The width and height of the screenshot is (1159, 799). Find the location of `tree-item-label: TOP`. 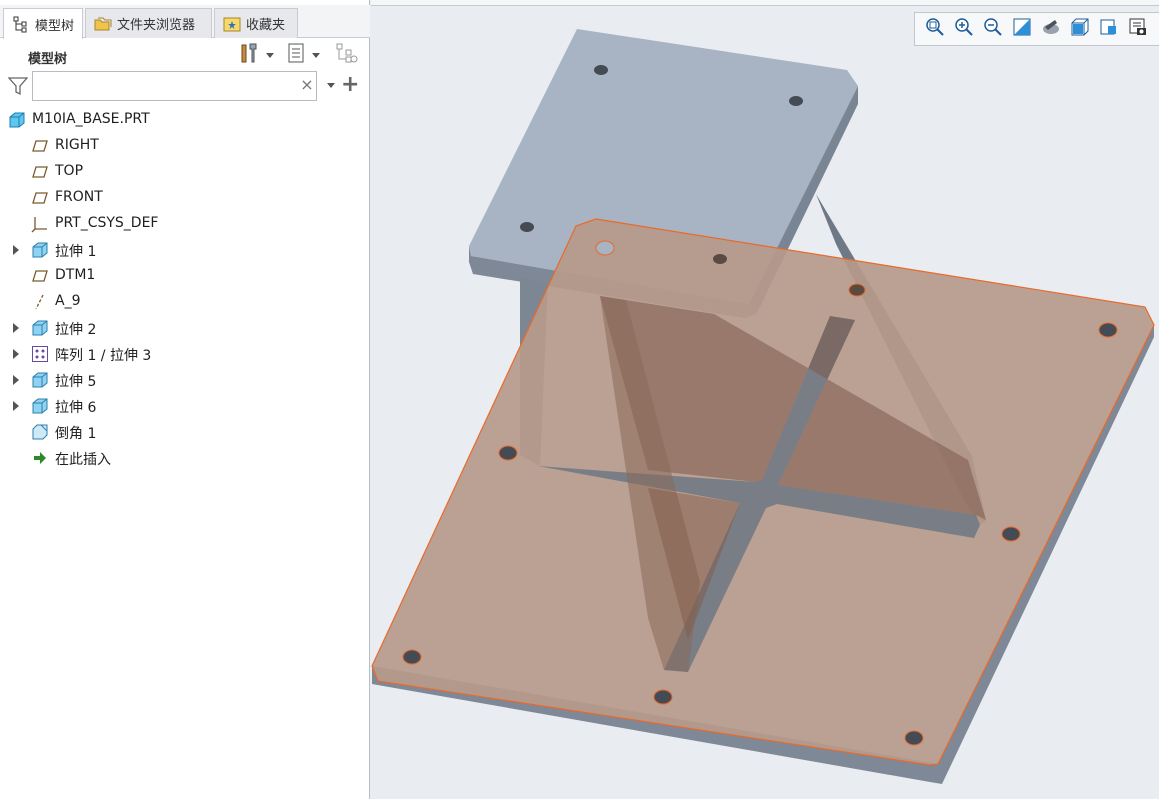

tree-item-label: TOP is located at coordinates (69, 171).